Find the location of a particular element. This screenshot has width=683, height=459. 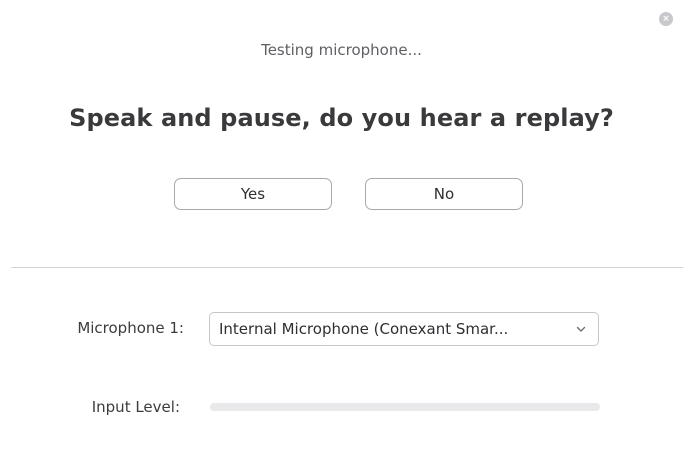

chevron-down-icon is located at coordinates (581, 329).